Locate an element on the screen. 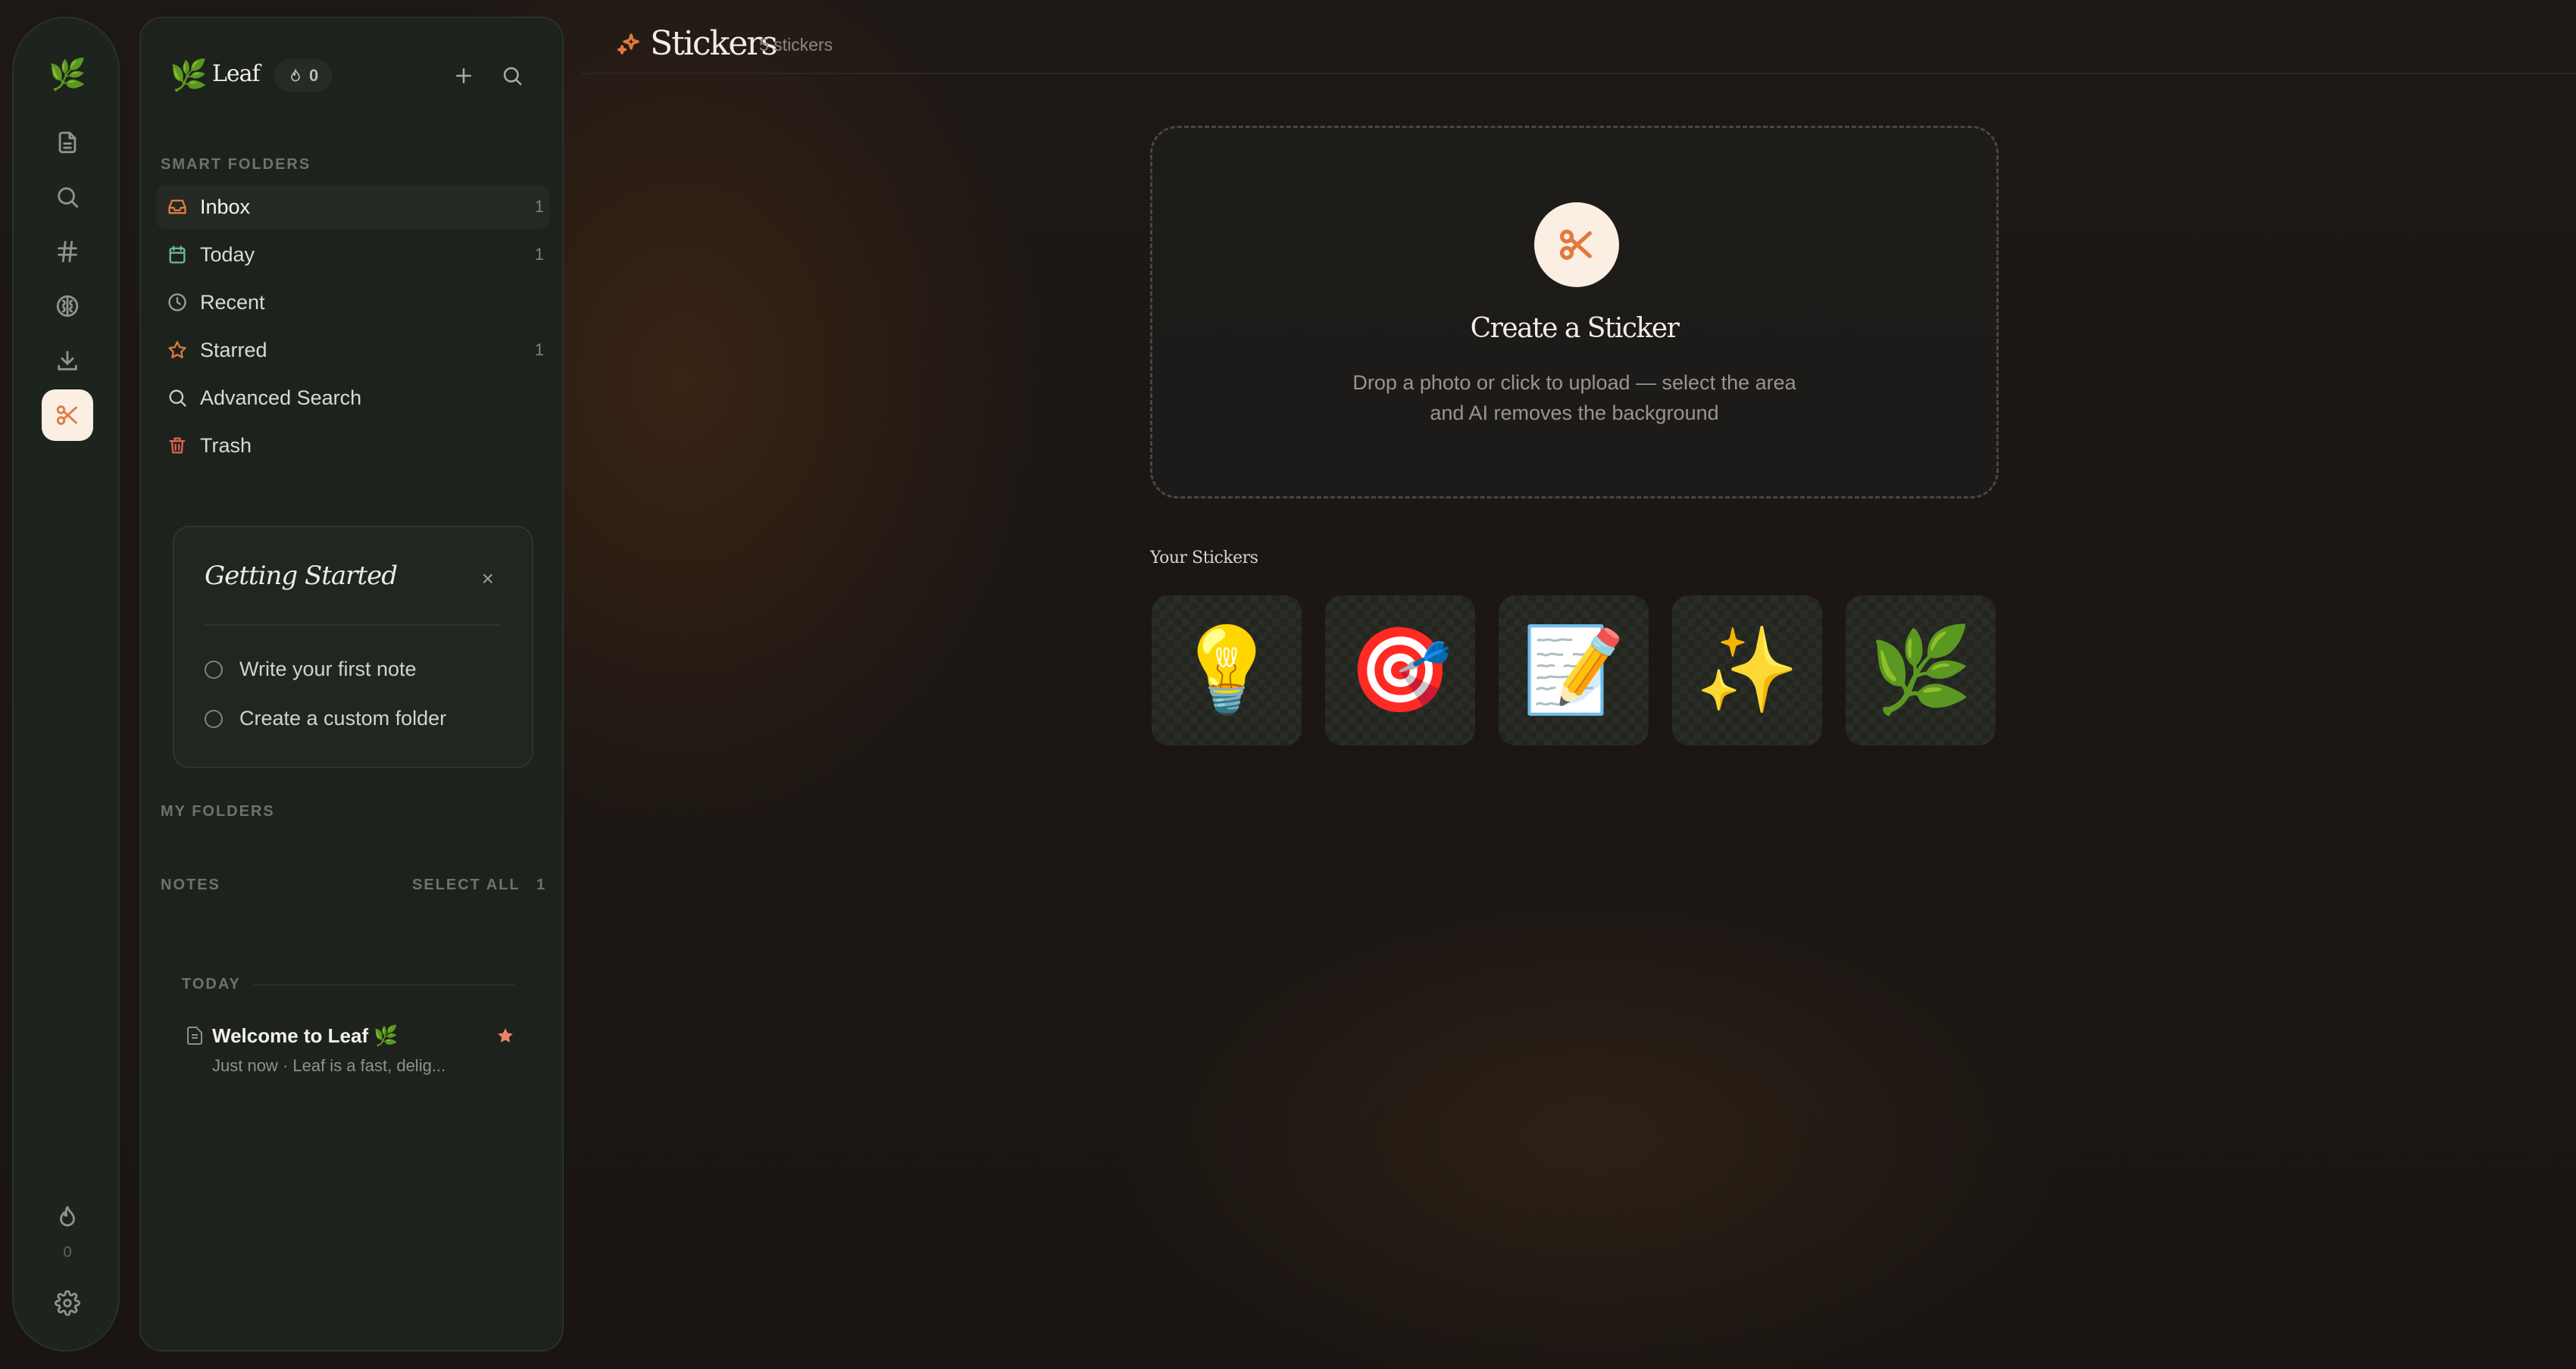 This screenshot has height=1369, width=2576. create-sticker-title: Create a Sticker is located at coordinates (1575, 328).